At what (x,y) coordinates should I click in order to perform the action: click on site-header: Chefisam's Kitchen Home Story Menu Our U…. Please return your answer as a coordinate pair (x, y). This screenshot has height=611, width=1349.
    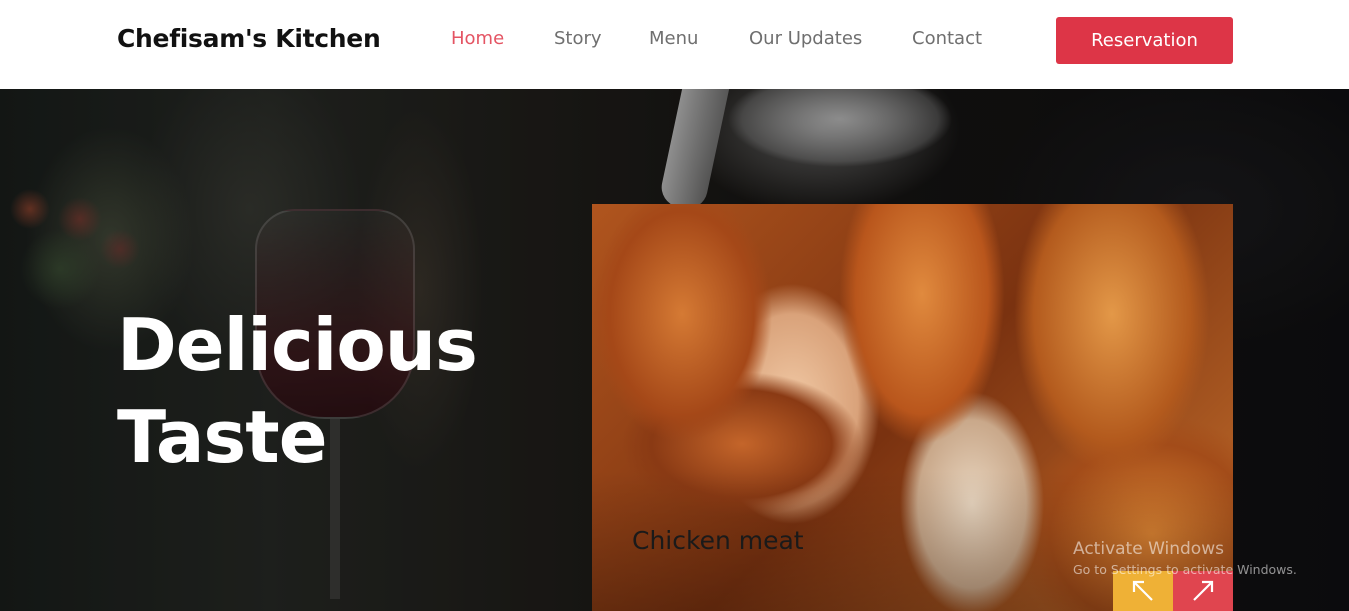
    Looking at the image, I should click on (674, 44).